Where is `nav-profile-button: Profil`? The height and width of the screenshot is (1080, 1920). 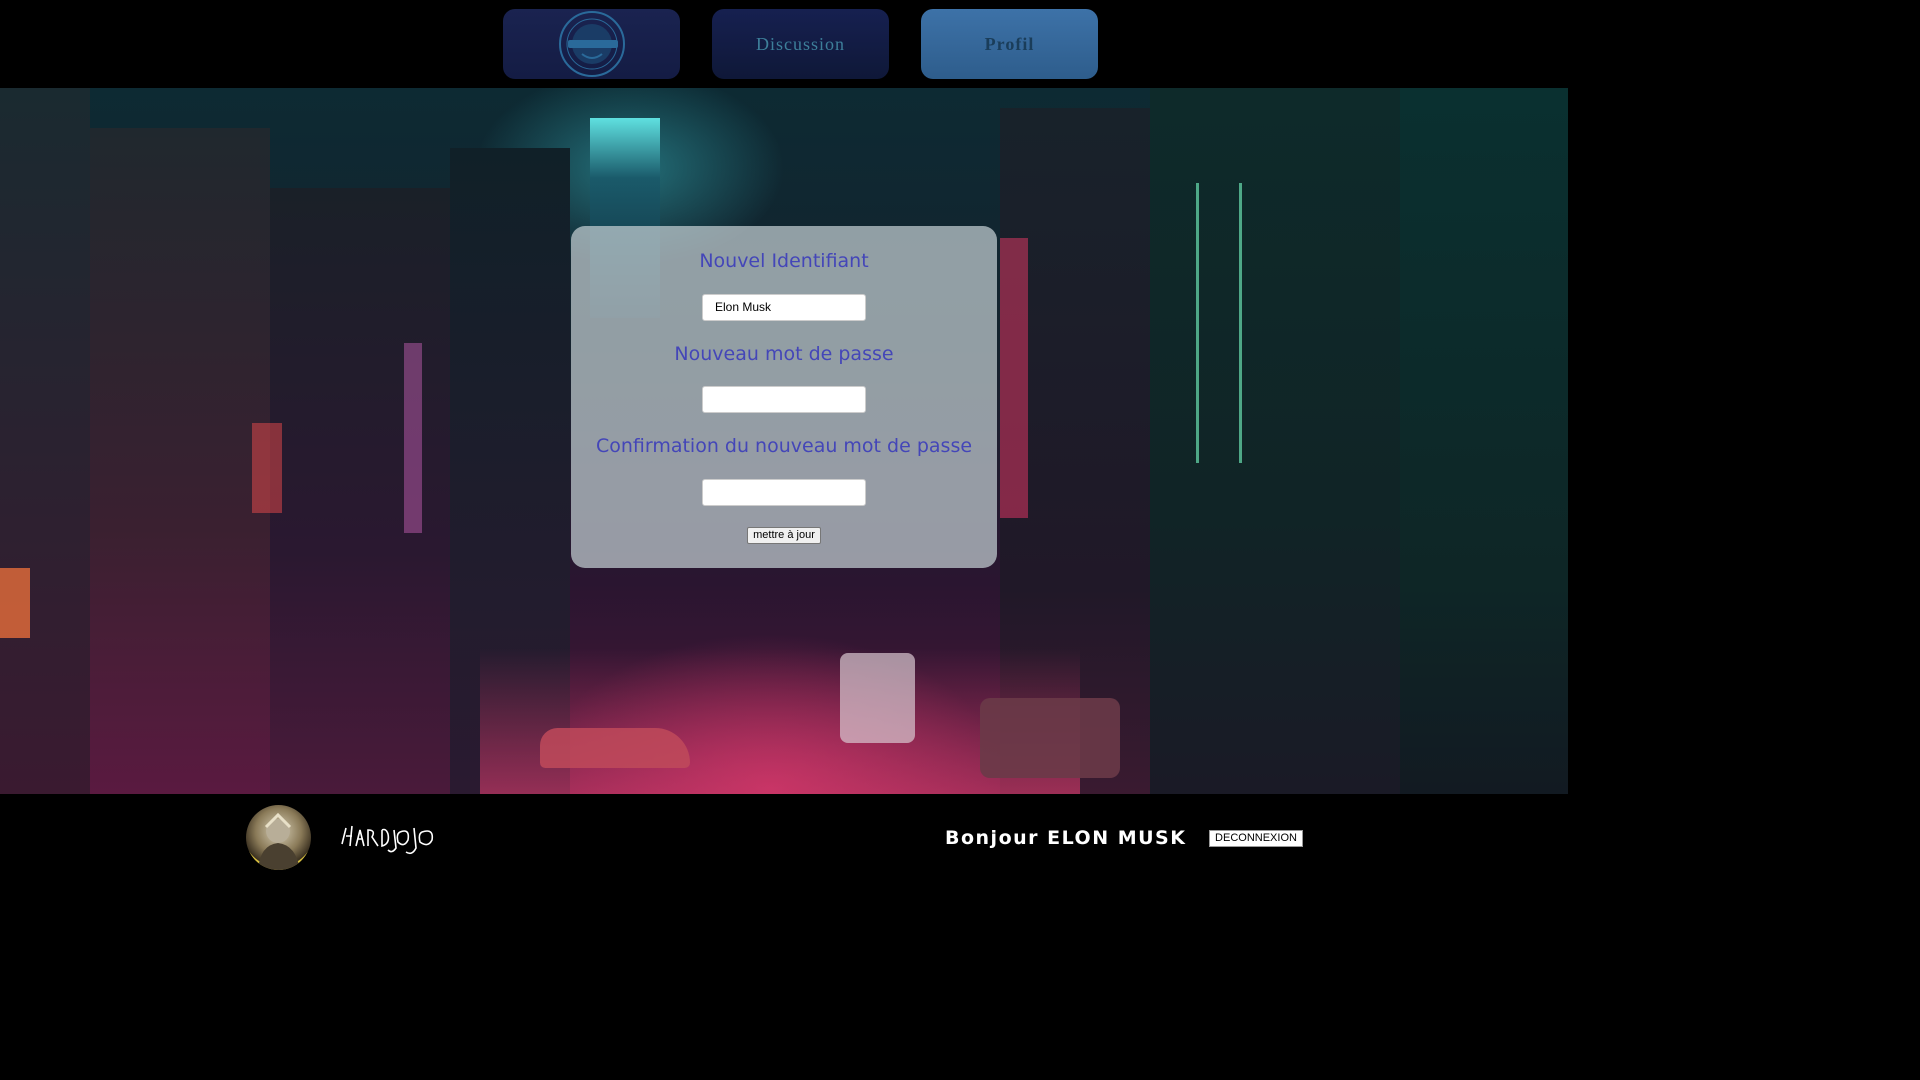 nav-profile-button: Profil is located at coordinates (1009, 44).